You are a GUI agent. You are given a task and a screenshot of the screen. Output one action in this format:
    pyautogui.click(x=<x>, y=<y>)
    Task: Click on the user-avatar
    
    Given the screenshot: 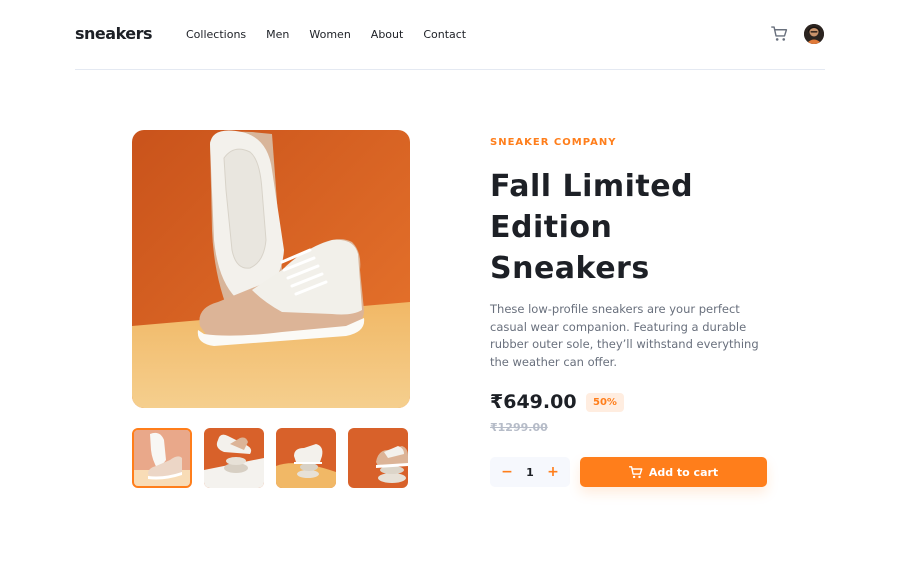 What is the action you would take?
    pyautogui.click(x=814, y=34)
    